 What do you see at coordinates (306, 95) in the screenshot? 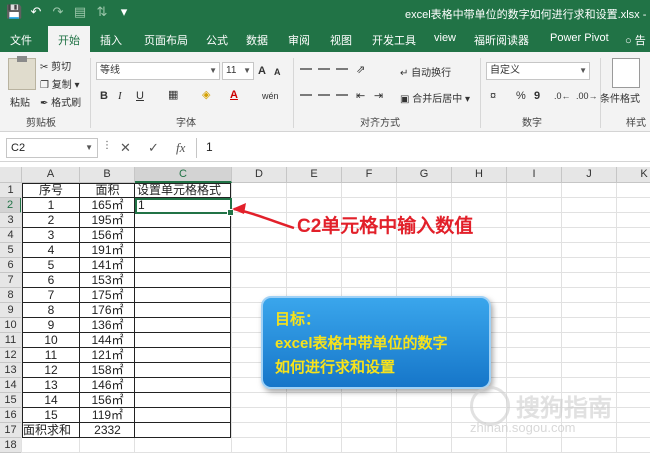
I see `align-left-icon` at bounding box center [306, 95].